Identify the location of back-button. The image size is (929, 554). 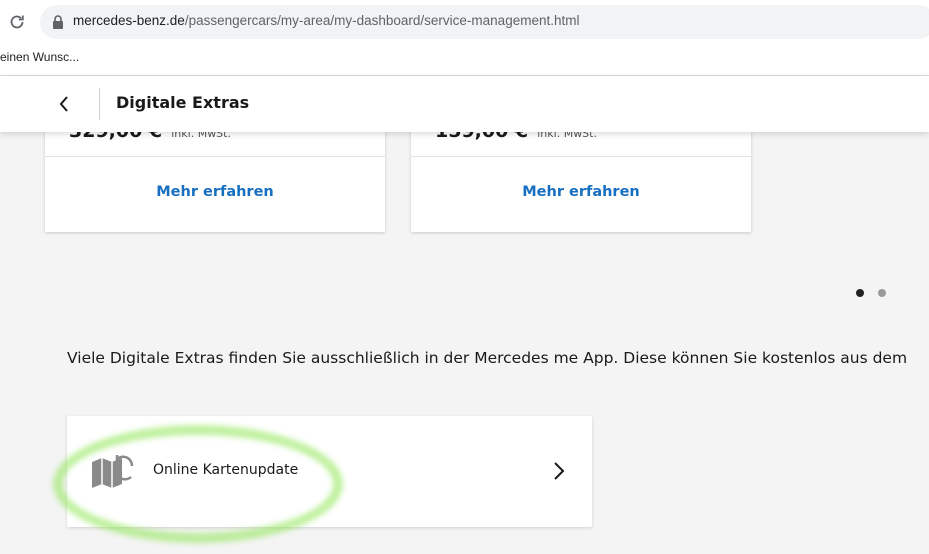
(64, 104).